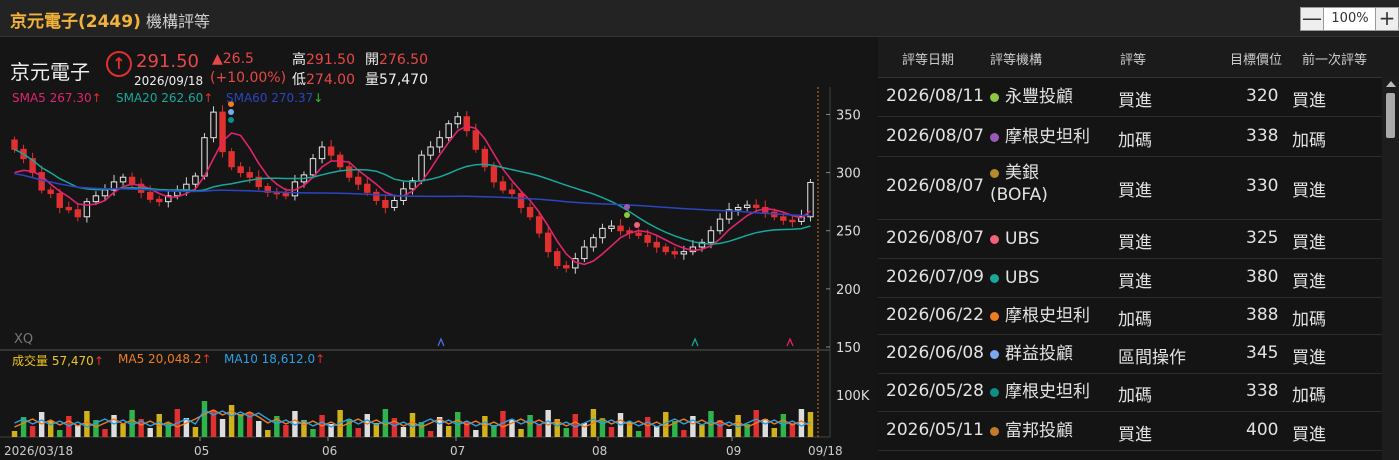 The width and height of the screenshot is (1399, 460). I want to click on table-row: 2026/08/07 摩根史坦利 加碼 338 加碼, so click(1130, 137).